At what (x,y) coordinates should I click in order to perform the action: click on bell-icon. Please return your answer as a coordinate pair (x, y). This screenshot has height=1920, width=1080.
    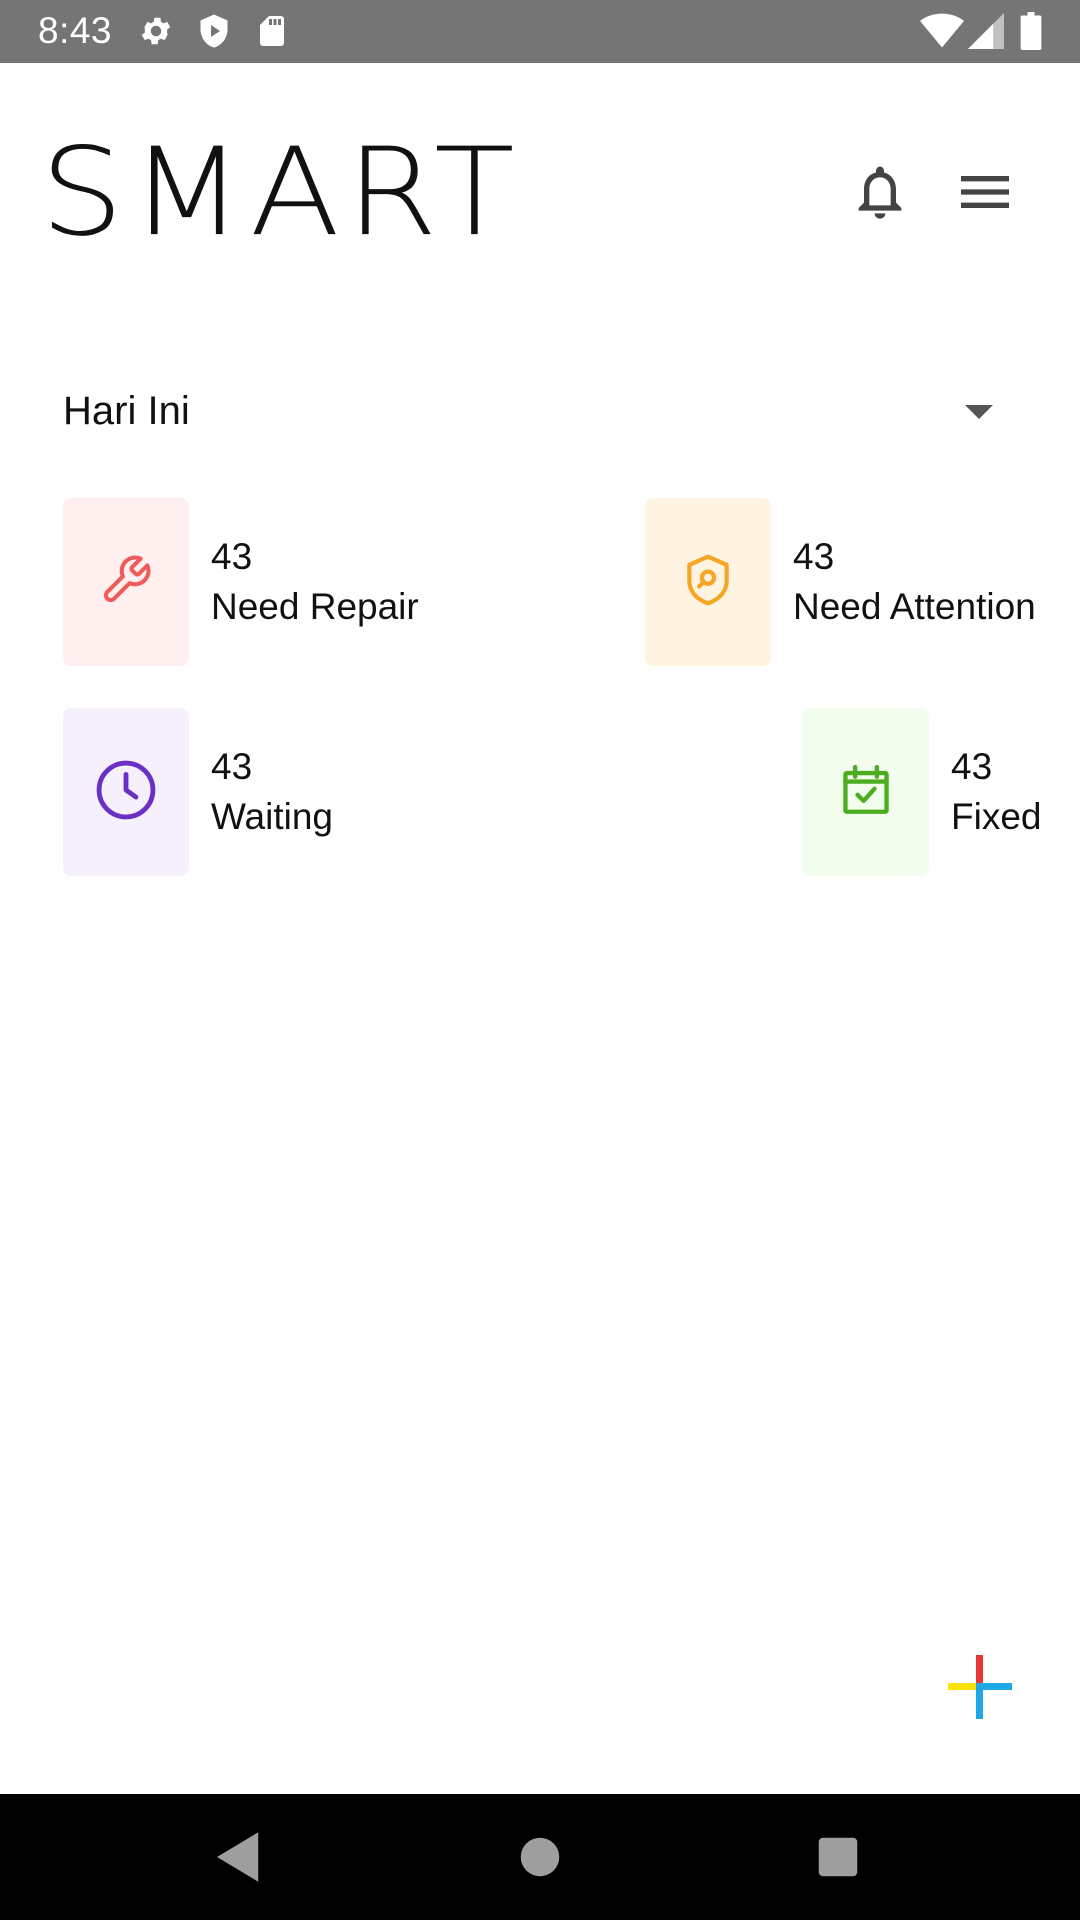
    Looking at the image, I should click on (880, 197).